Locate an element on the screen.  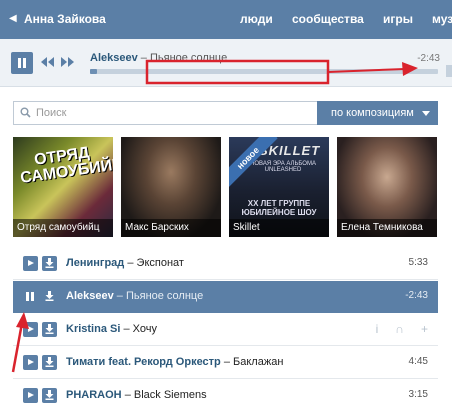
audio-player: Alekseev – Пьяное солнце -2:43 is located at coordinates (226, 63).